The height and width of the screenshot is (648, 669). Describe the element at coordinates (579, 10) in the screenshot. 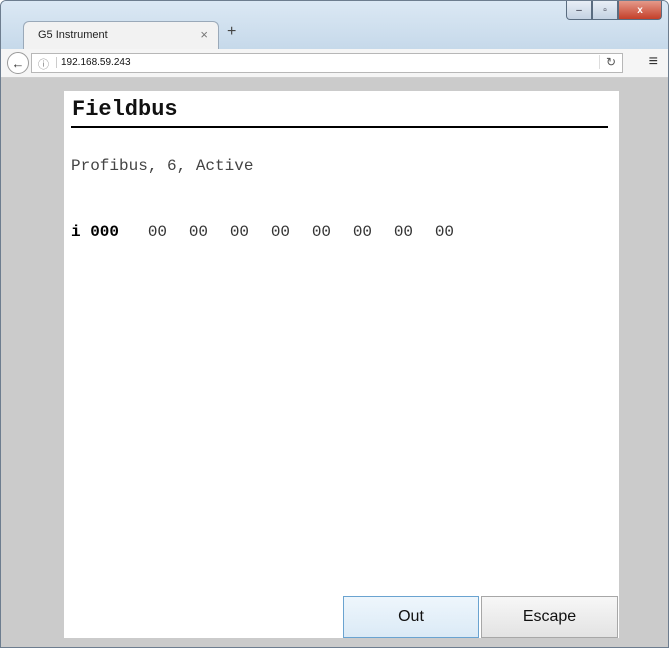

I see `minimize-icon: –` at that location.